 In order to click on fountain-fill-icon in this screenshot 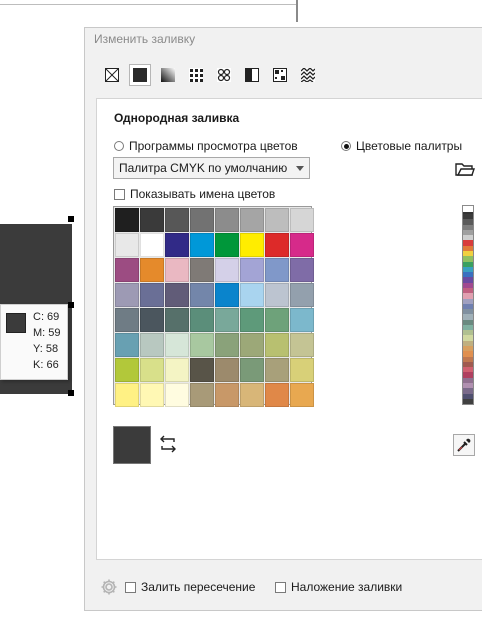, I will do `click(168, 75)`.